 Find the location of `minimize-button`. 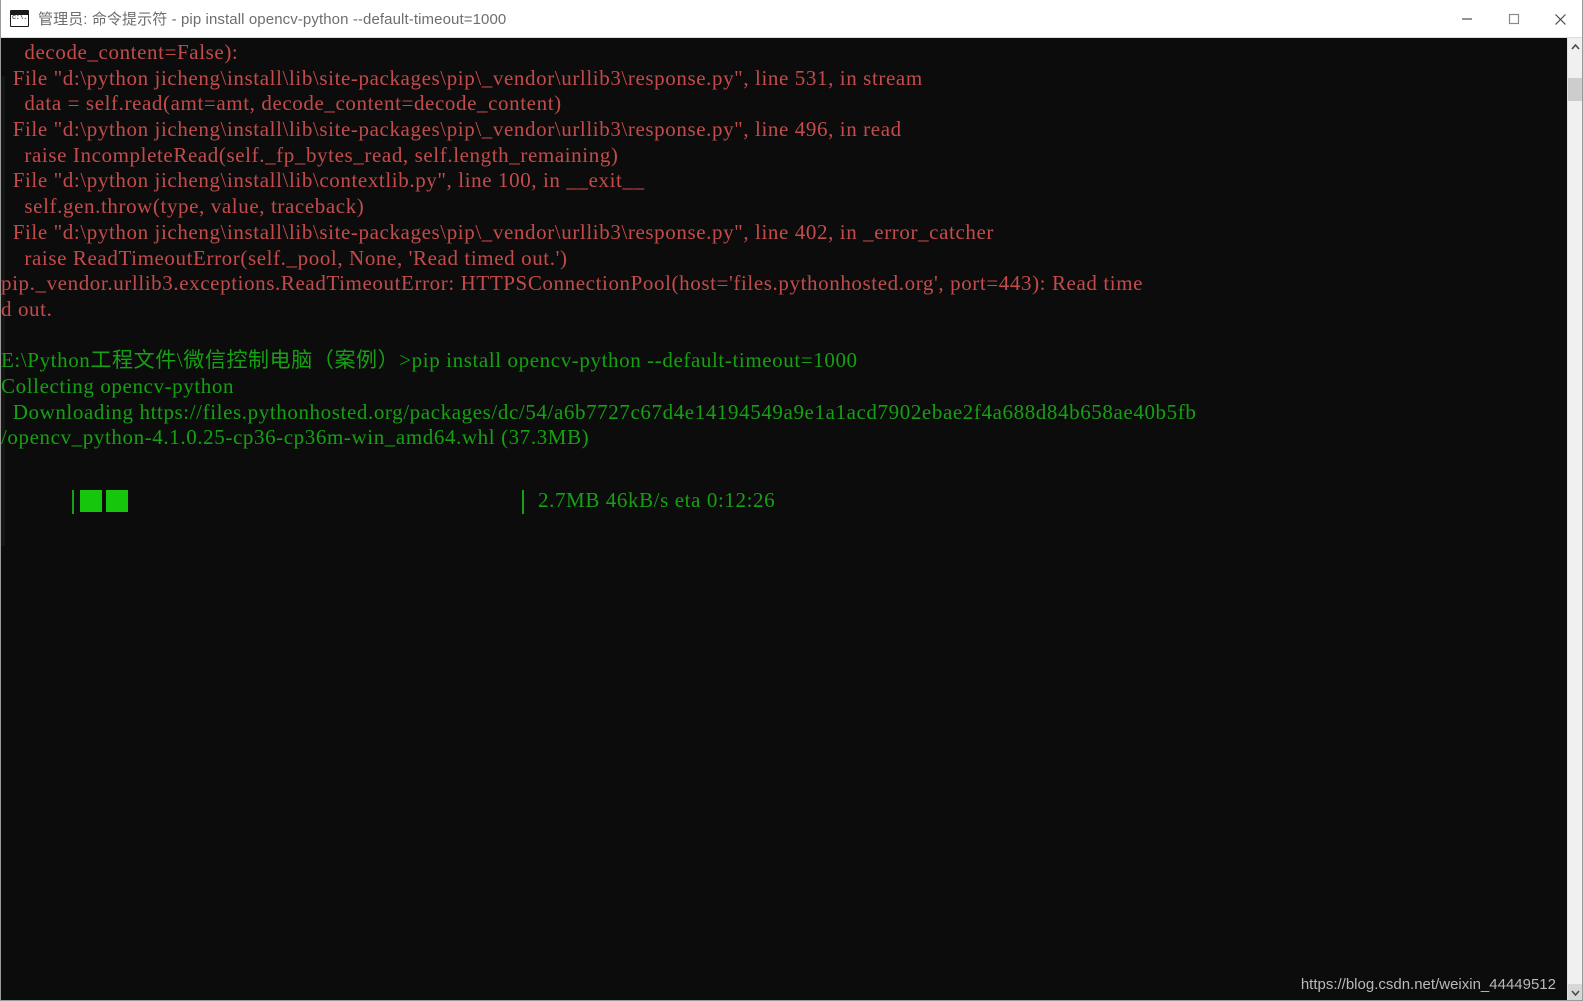

minimize-button is located at coordinates (1466, 19).